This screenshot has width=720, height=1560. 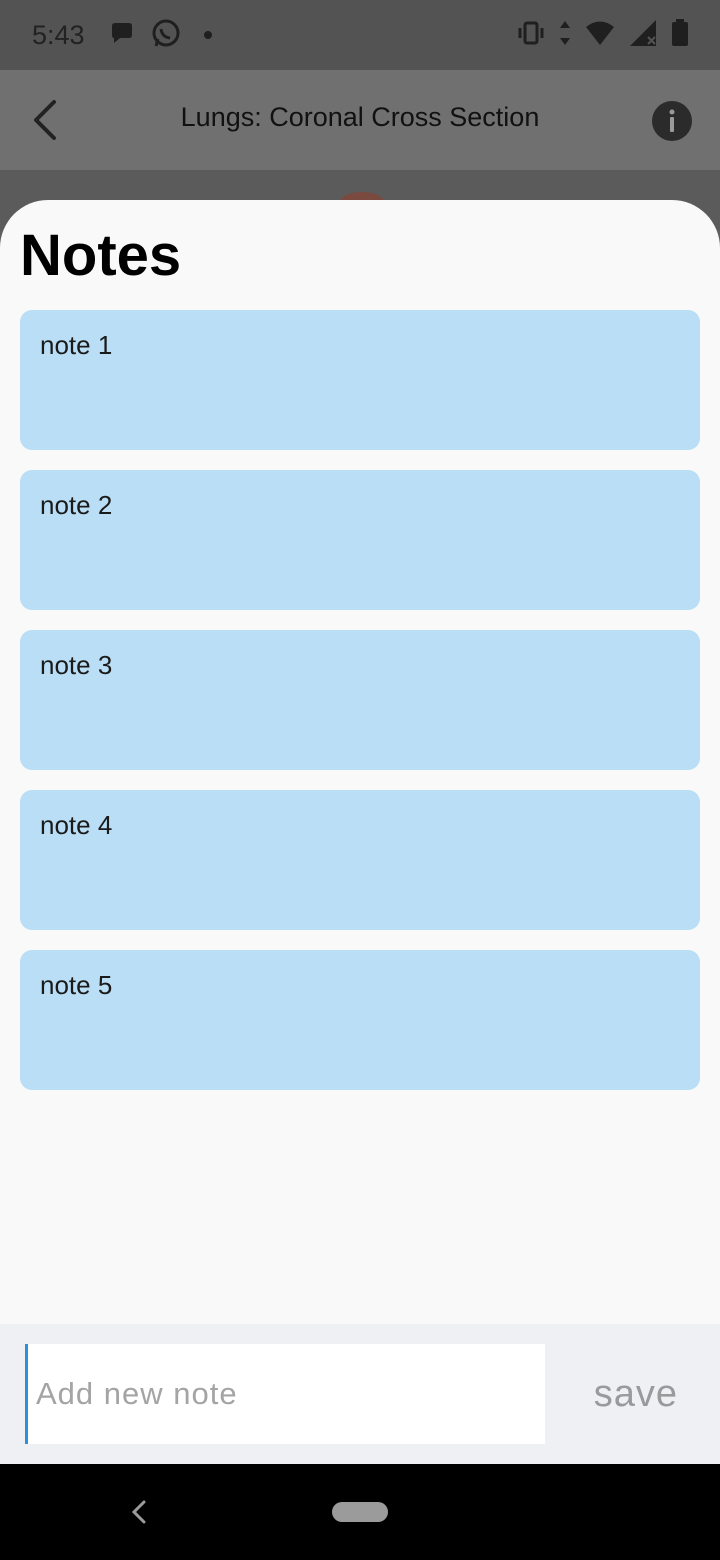 What do you see at coordinates (101, 255) in the screenshot?
I see `notes-title: Notes` at bounding box center [101, 255].